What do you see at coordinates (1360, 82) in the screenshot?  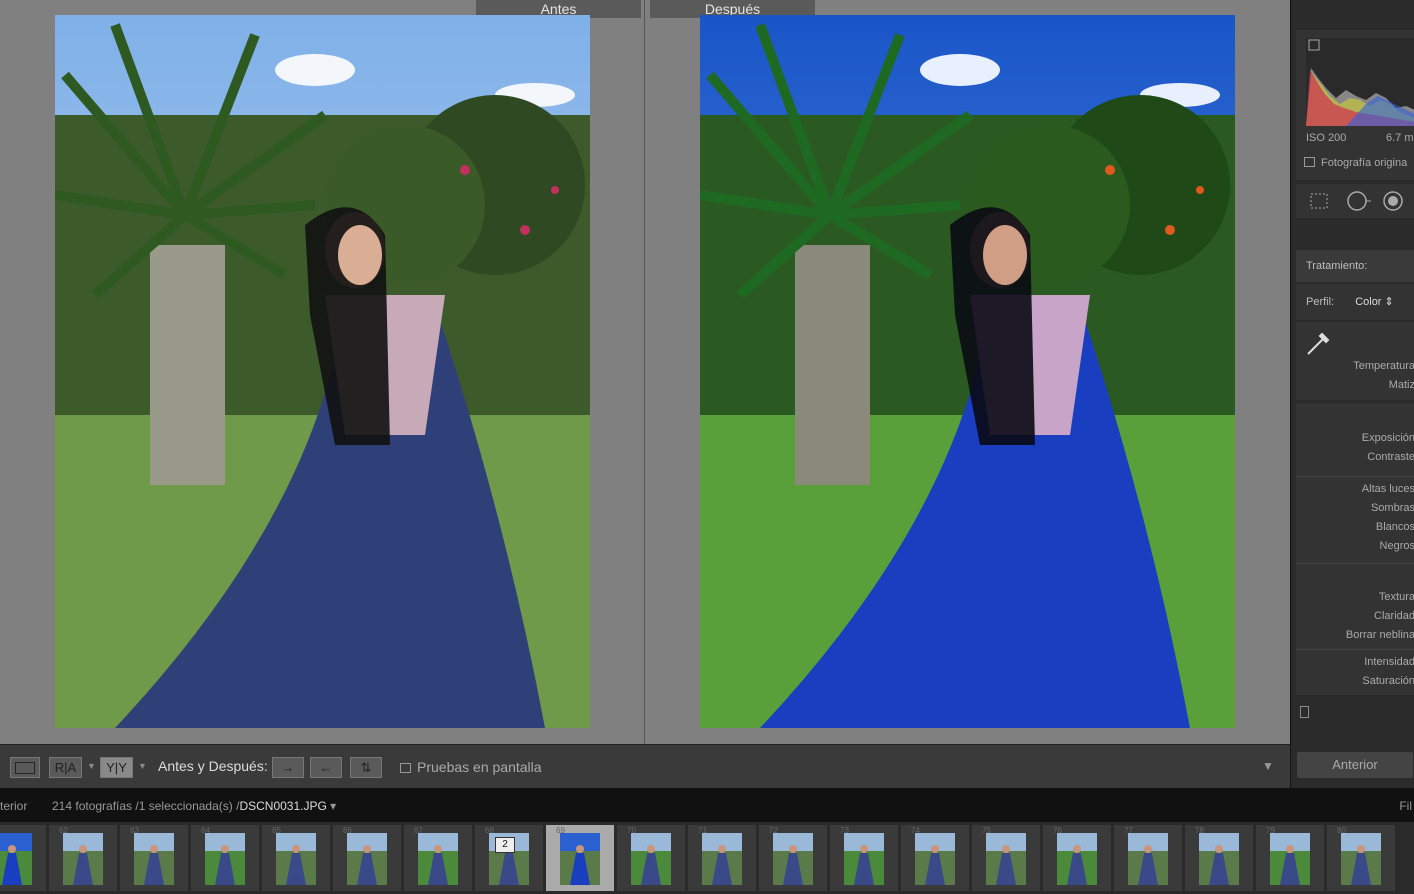 I see `histogram` at bounding box center [1360, 82].